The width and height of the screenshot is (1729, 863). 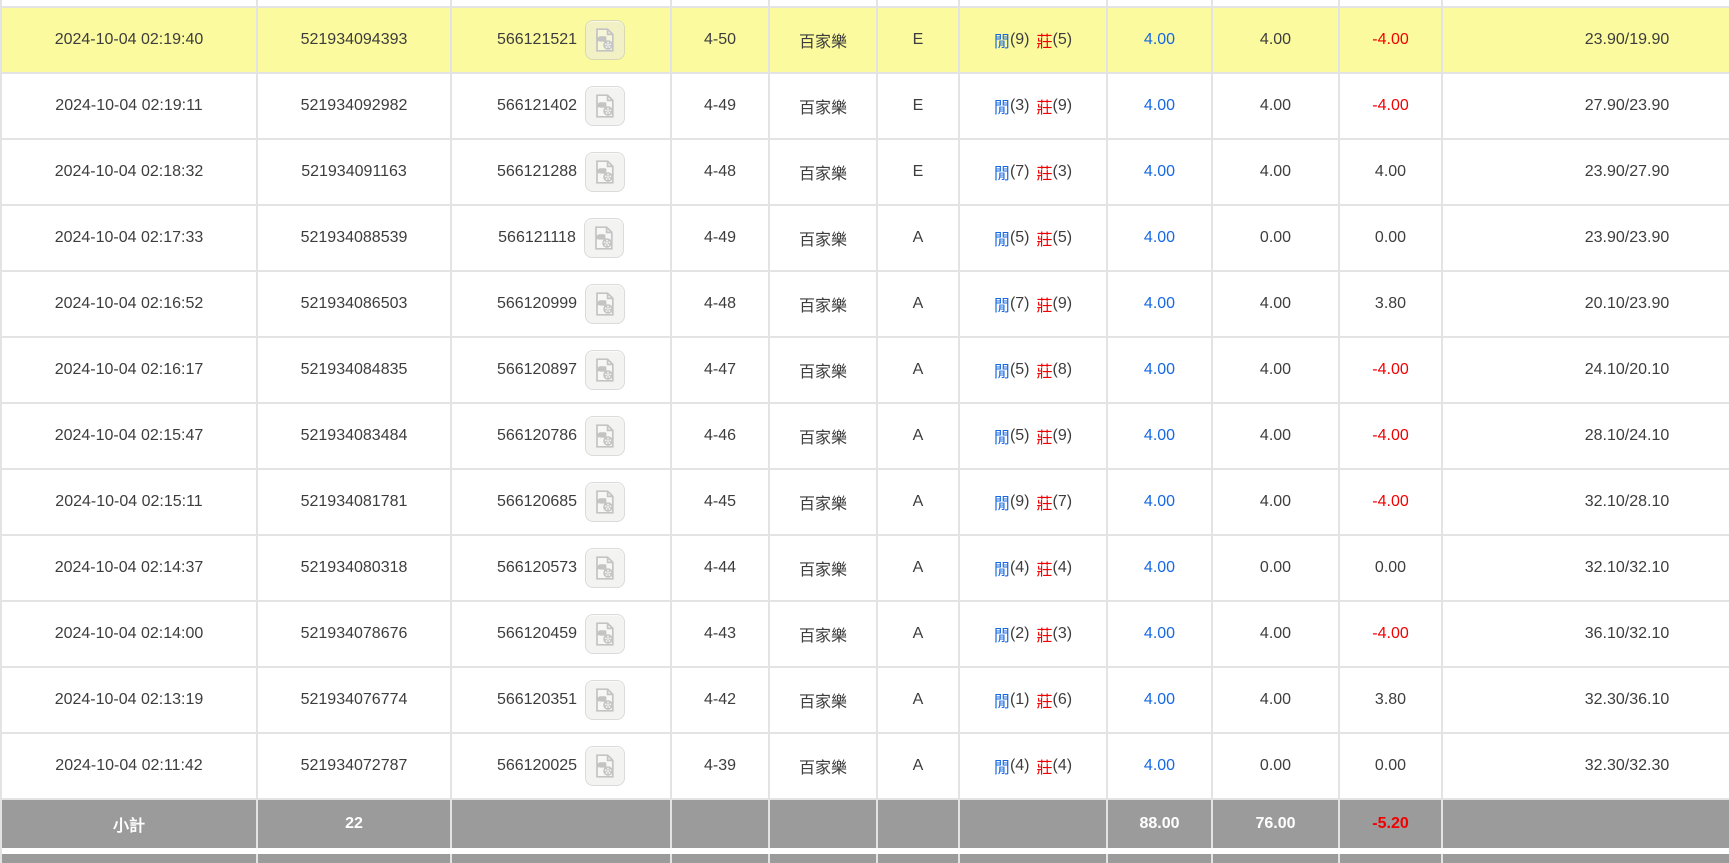 I want to click on result-cell: 閒 (2) 莊 (3), so click(x=1034, y=634).